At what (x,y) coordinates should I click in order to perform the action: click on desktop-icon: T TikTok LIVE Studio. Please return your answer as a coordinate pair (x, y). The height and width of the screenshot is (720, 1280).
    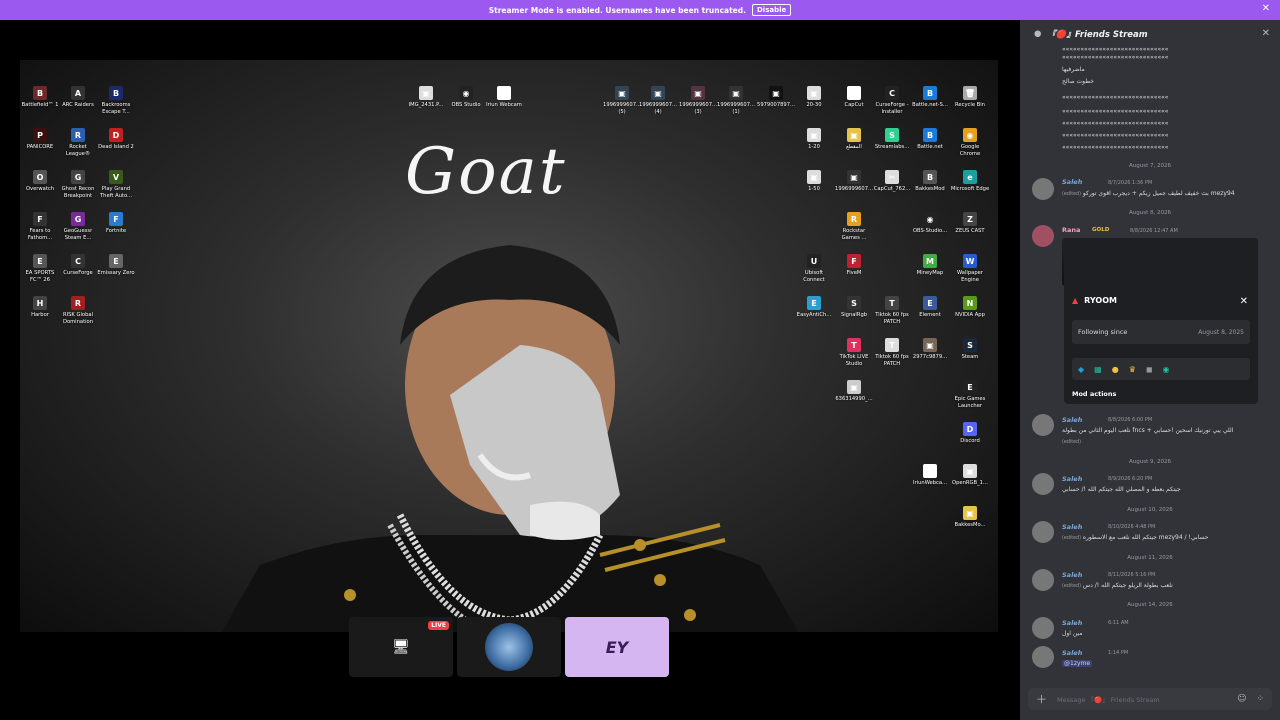
    Looking at the image, I should click on (854, 352).